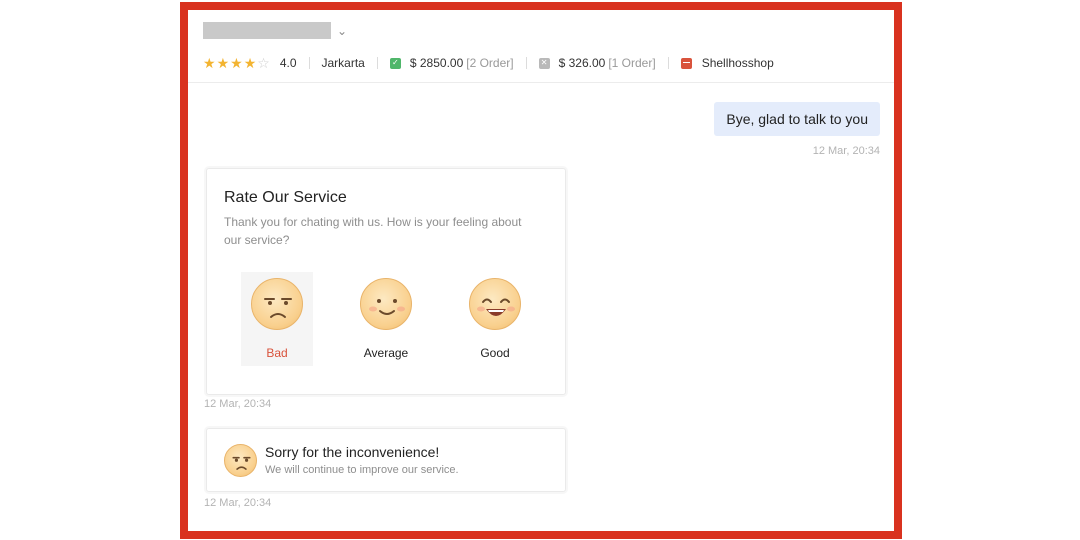 Image resolution: width=1080 pixels, height=540 pixels. Describe the element at coordinates (362, 470) in the screenshot. I see `apology-subtitle: We will continue to improve our service.` at that location.